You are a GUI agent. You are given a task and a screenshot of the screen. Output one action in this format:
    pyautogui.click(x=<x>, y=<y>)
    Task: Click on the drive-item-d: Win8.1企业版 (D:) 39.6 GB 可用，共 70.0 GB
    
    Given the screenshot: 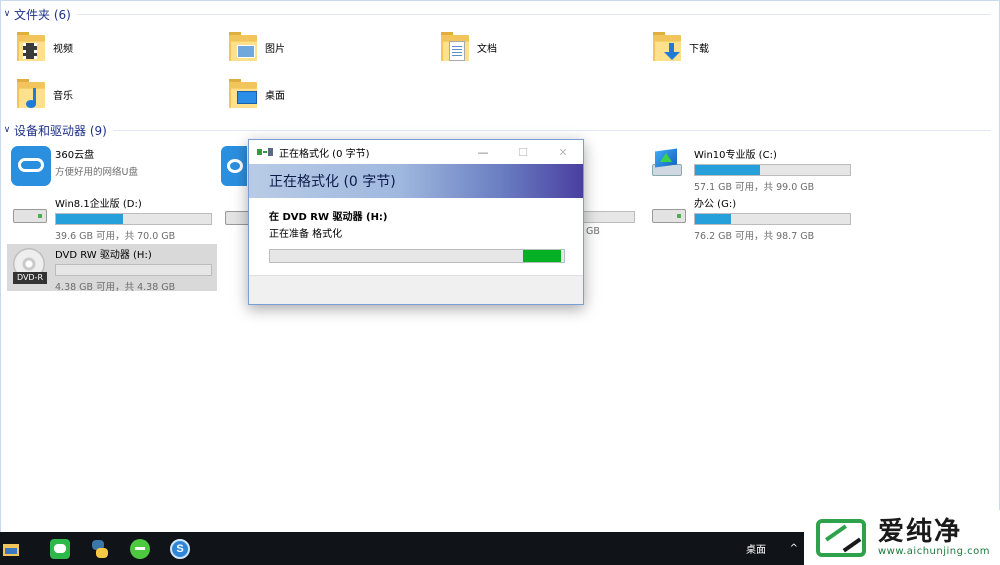 What is the action you would take?
    pyautogui.click(x=112, y=217)
    